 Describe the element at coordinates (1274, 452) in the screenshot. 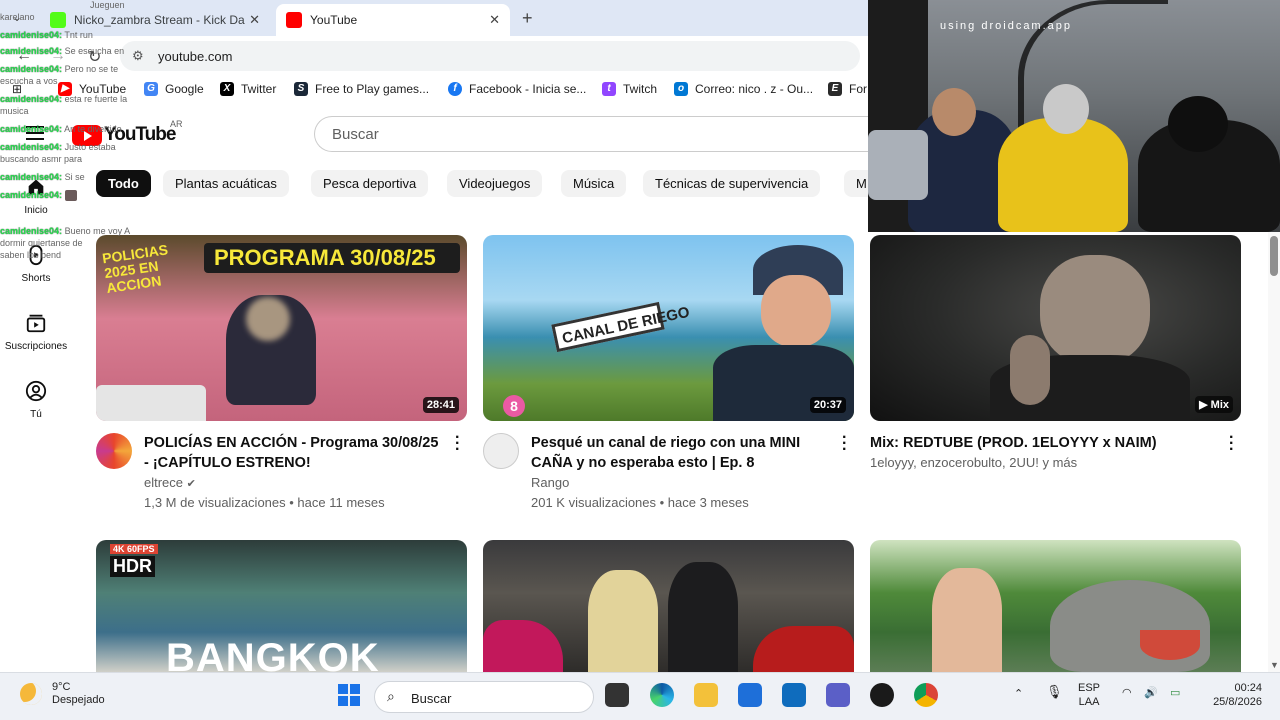

I see `page-scrollbar: ▼` at that location.